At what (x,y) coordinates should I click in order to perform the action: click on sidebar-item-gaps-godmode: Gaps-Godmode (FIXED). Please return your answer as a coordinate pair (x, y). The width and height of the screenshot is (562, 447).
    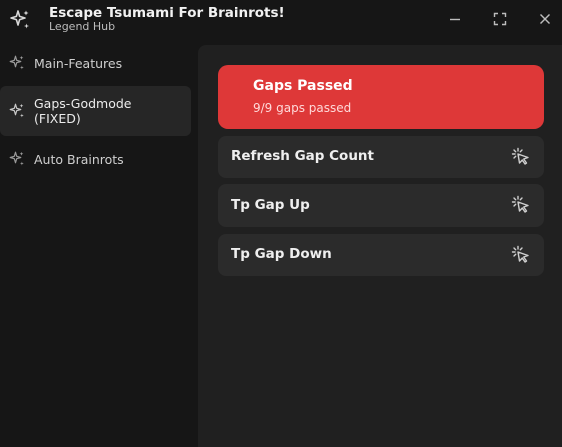
    Looking at the image, I should click on (95, 111).